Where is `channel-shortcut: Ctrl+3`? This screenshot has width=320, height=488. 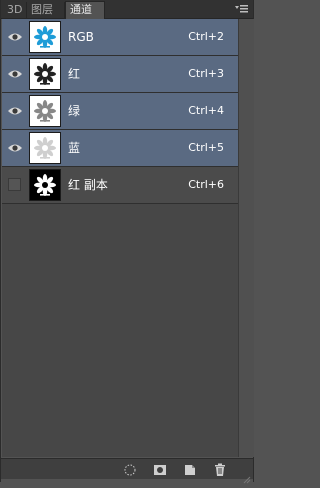
channel-shortcut: Ctrl+3 is located at coordinates (206, 73).